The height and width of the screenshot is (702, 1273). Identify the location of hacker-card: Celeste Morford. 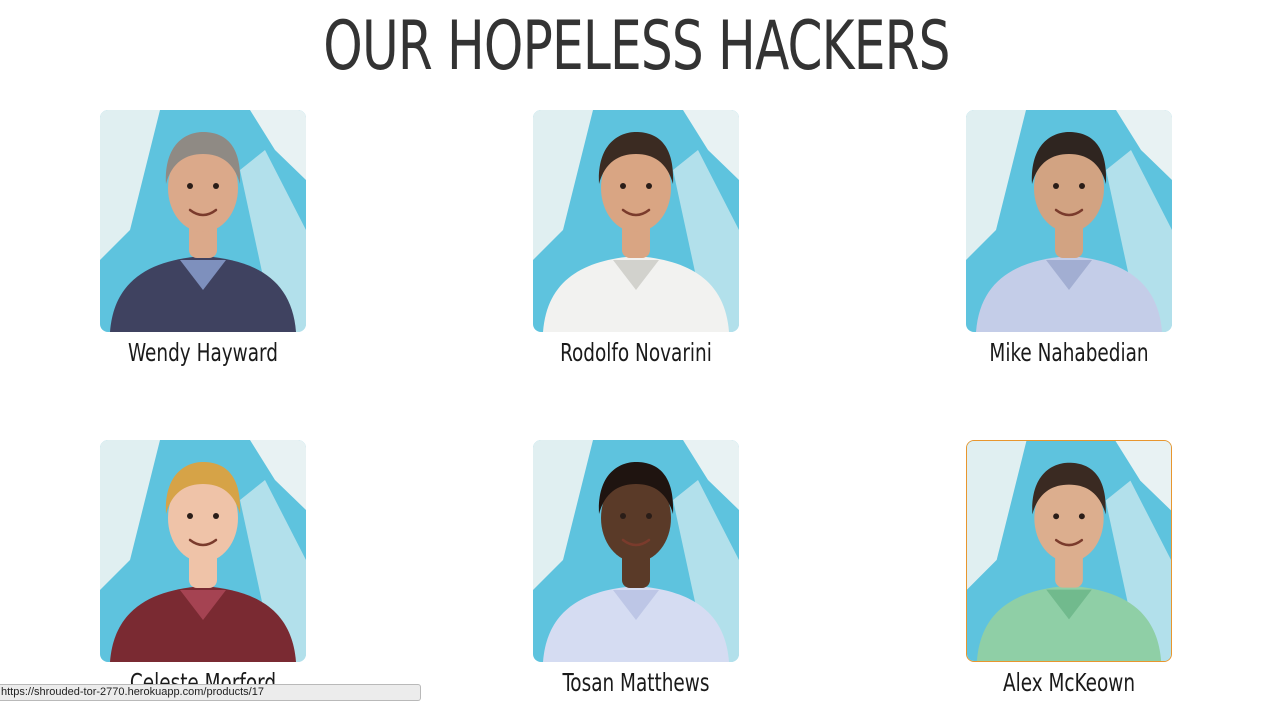
(203, 568).